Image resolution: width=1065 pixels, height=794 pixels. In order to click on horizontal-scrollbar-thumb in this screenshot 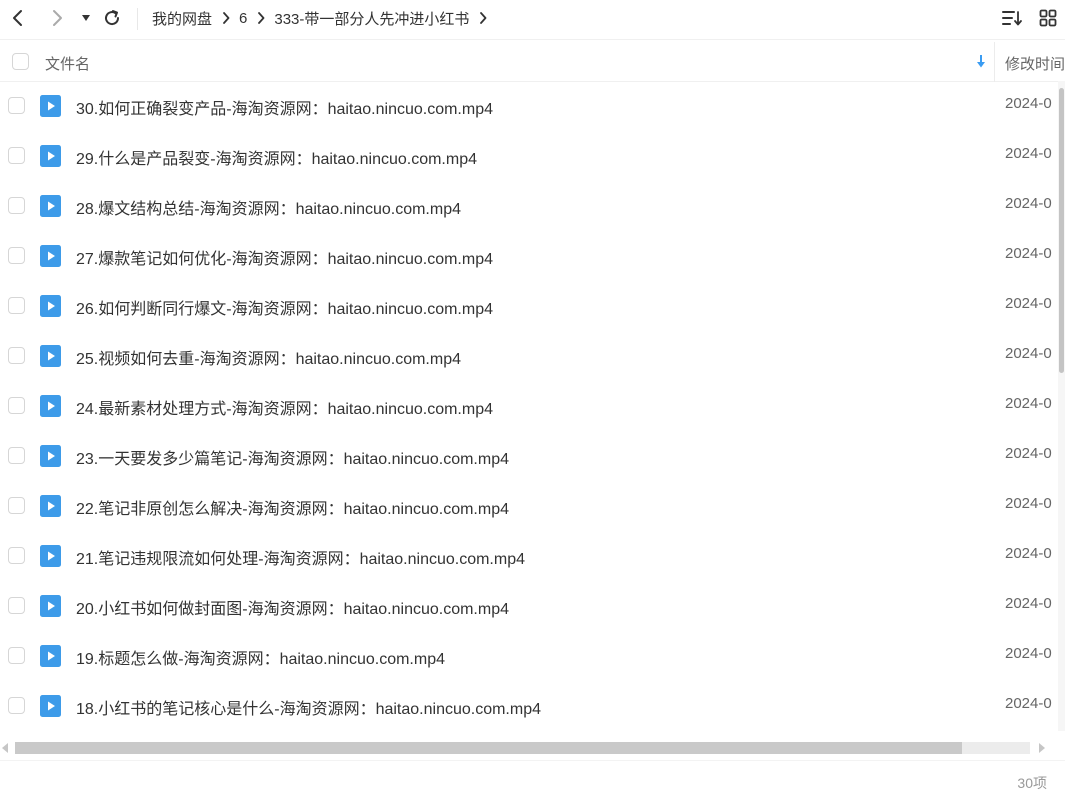, I will do `click(488, 748)`.